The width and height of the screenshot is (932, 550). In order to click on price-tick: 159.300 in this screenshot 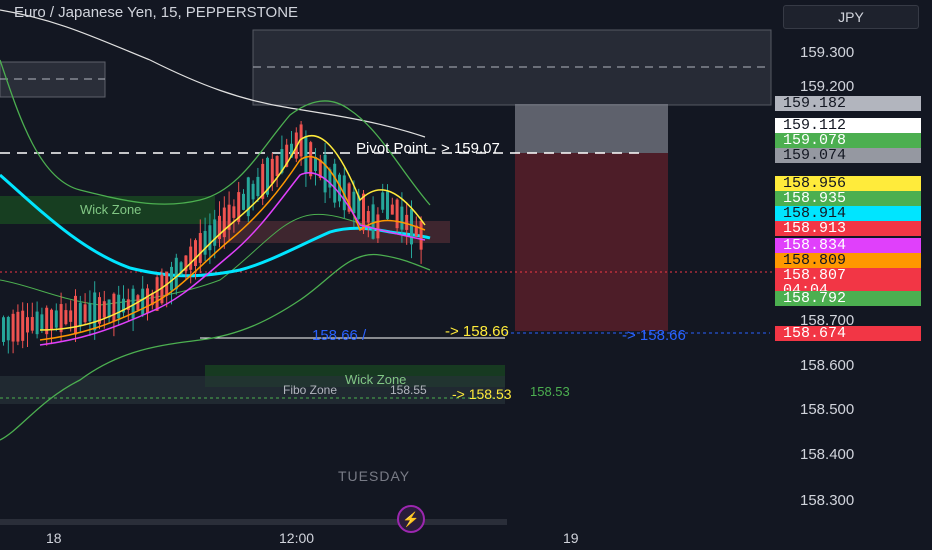, I will do `click(827, 52)`.